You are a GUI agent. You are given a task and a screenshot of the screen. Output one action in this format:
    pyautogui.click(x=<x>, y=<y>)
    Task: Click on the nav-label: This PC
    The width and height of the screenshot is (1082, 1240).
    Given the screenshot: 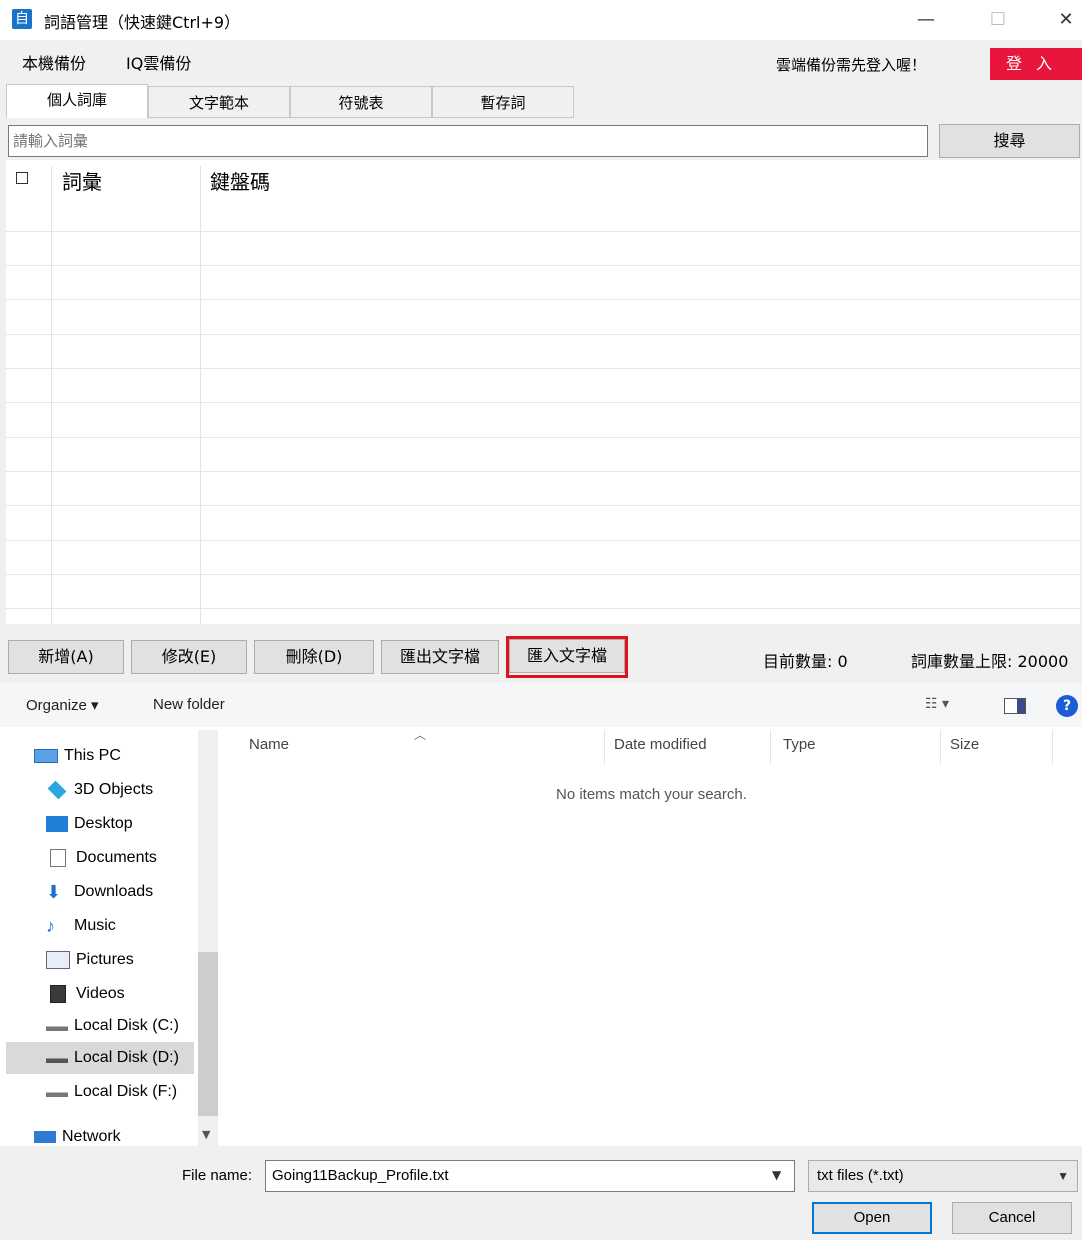 What is the action you would take?
    pyautogui.click(x=92, y=755)
    